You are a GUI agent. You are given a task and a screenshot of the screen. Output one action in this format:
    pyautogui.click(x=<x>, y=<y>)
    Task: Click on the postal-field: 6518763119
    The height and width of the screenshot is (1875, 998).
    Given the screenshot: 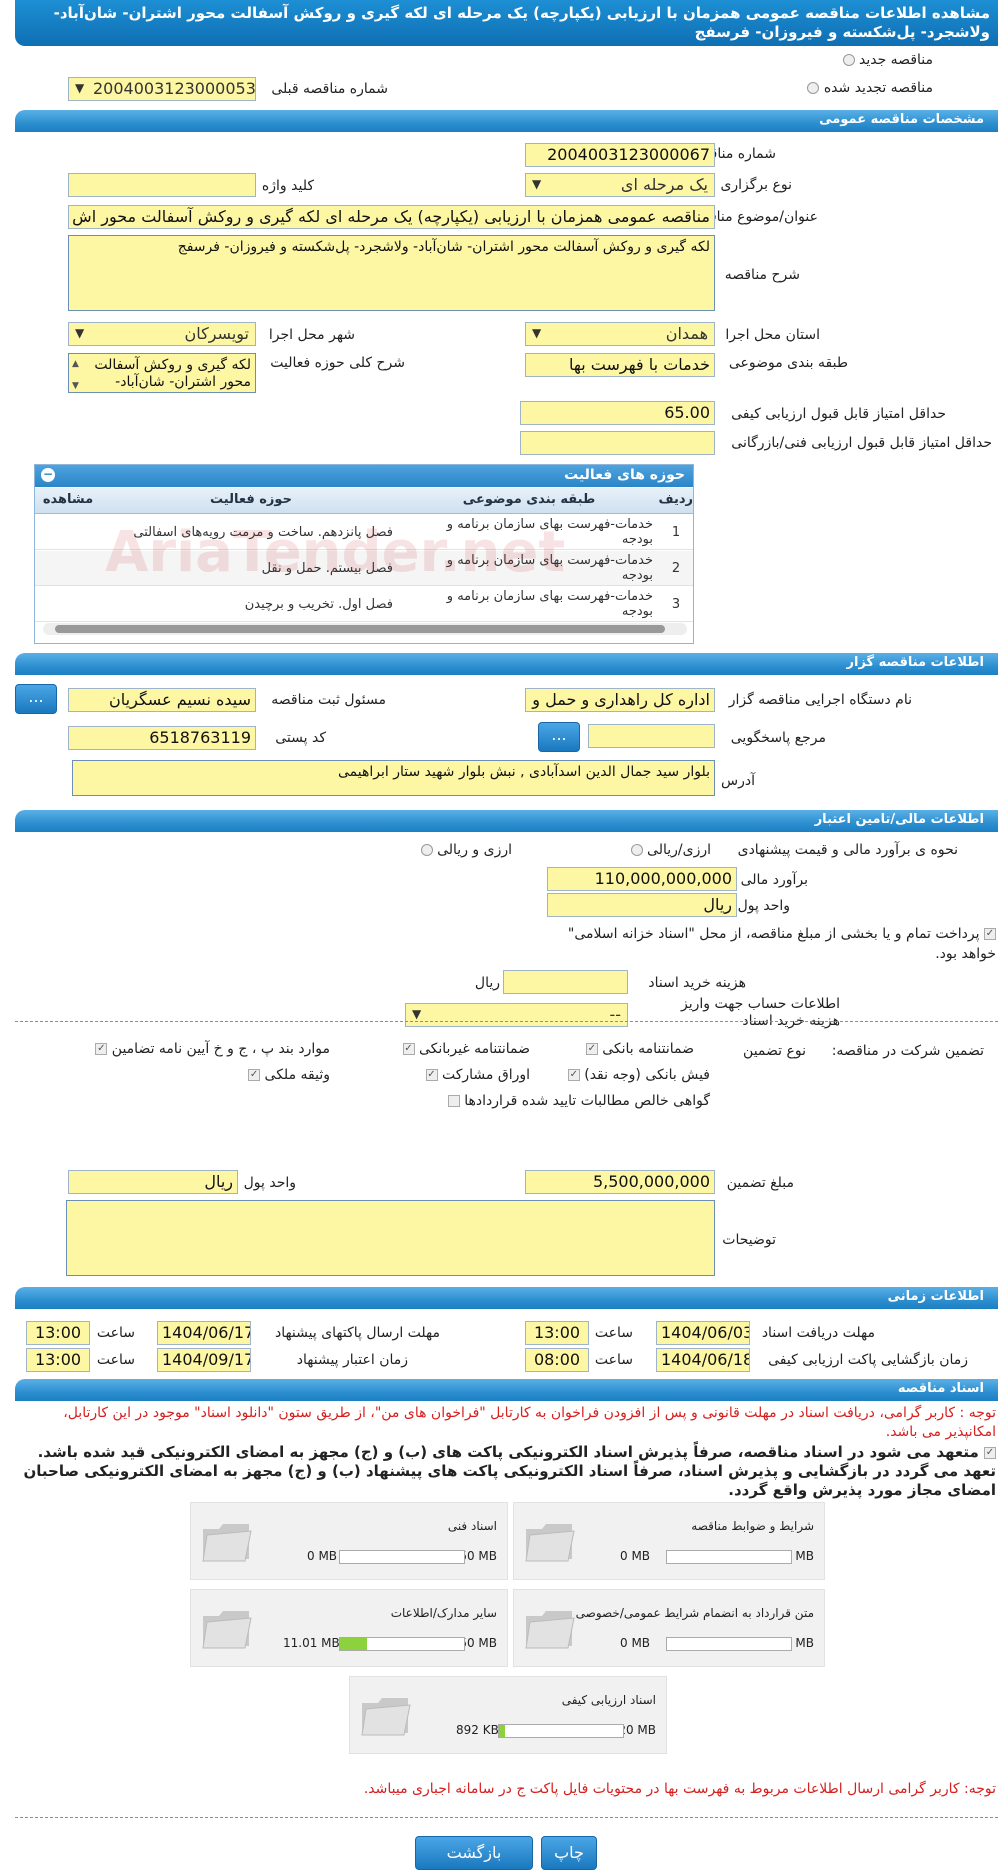 What is the action you would take?
    pyautogui.click(x=162, y=738)
    